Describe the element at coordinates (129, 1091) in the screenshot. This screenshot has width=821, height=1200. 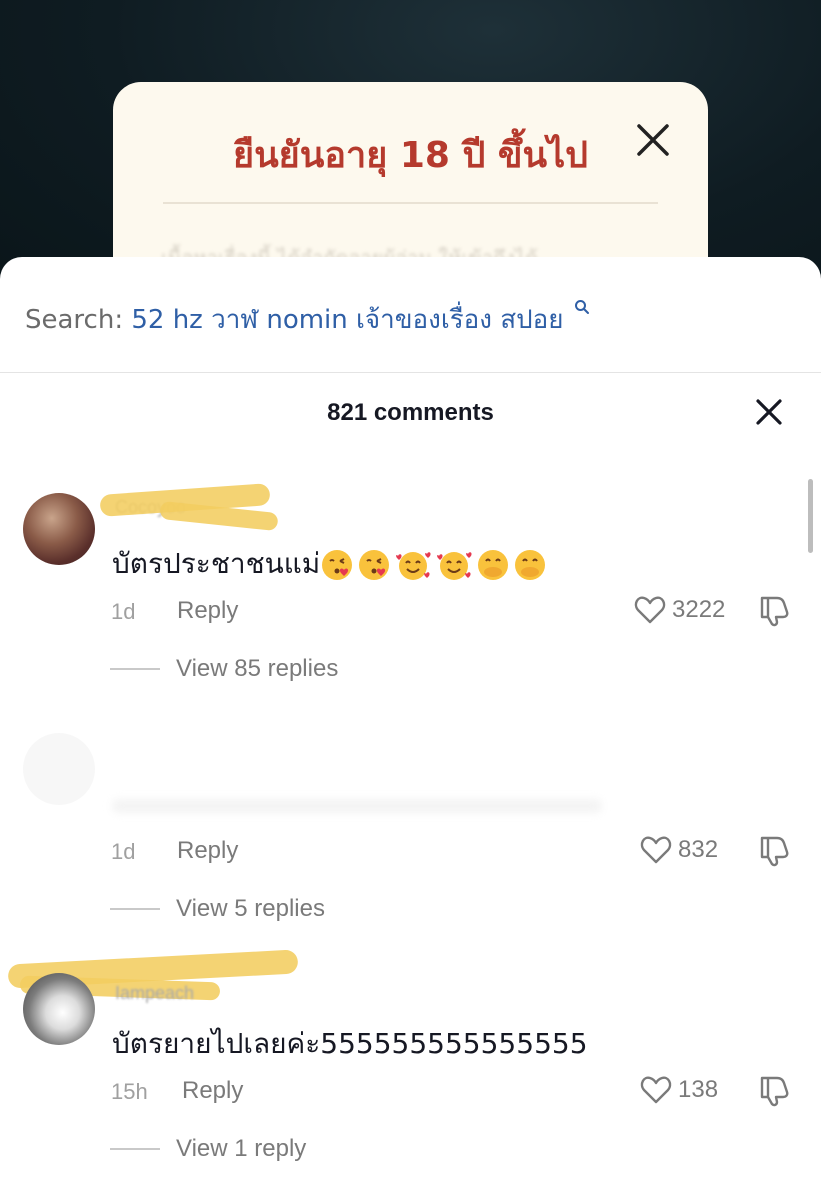
I see `comment-time: 15h` at that location.